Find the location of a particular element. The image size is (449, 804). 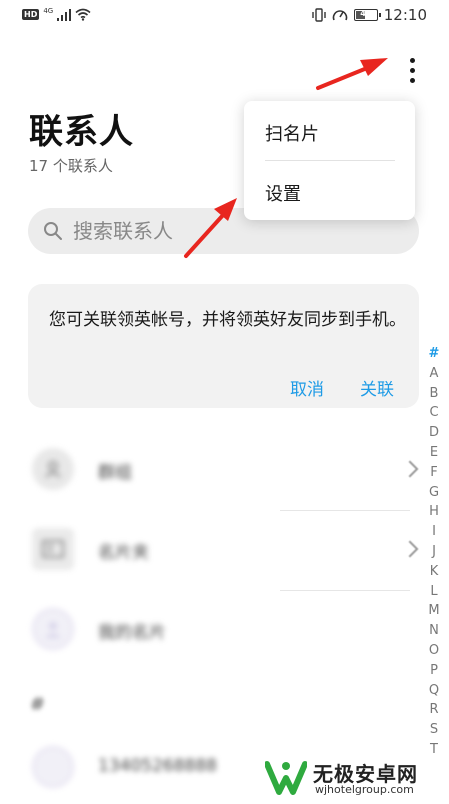

watermark: 无极安卓网 wjhotelgroup.com is located at coordinates (355, 778).